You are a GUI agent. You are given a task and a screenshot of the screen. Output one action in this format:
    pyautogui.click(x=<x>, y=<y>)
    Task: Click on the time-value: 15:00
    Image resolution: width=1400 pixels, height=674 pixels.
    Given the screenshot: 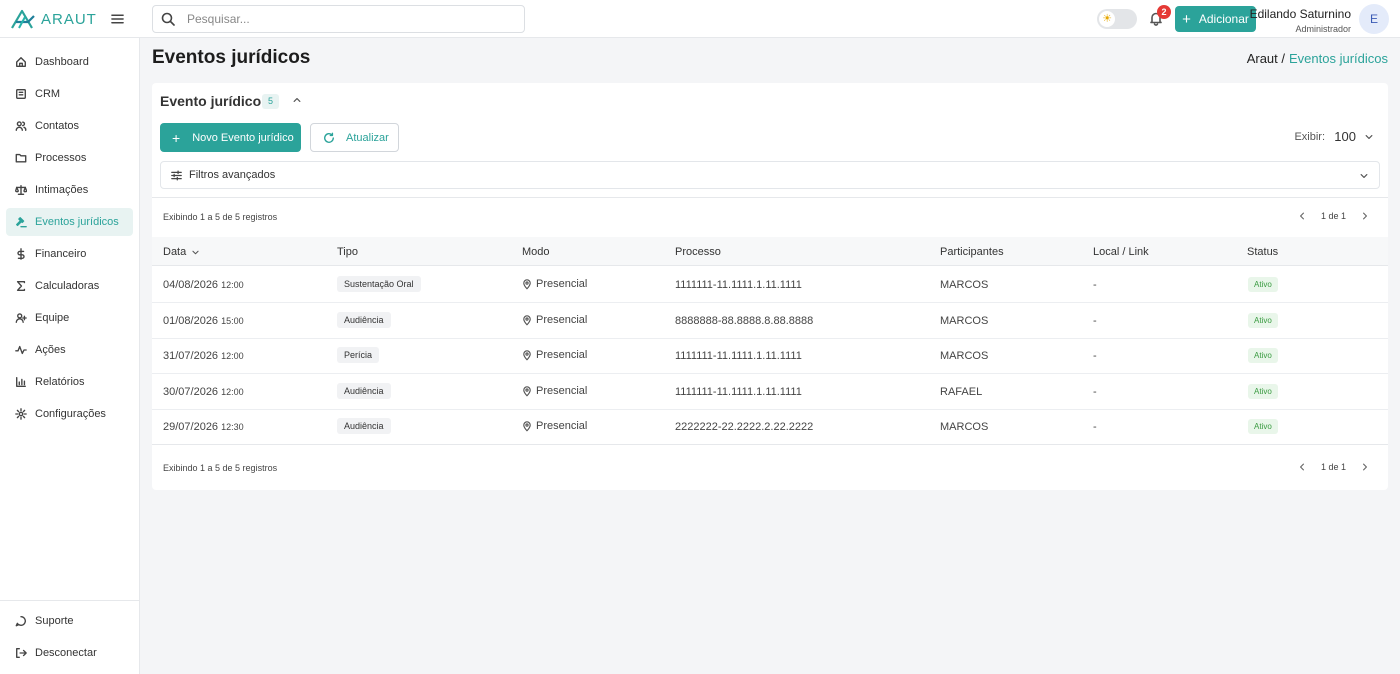 What is the action you would take?
    pyautogui.click(x=232, y=321)
    